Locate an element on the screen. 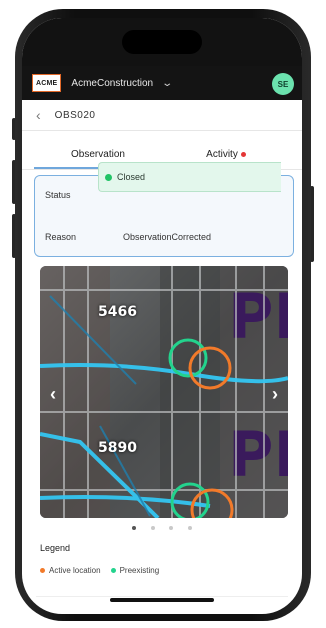 Image resolution: width=326 pixels, height=628 pixels. app-header: ACME AcmeConstruction ⌄ SE is located at coordinates (162, 83).